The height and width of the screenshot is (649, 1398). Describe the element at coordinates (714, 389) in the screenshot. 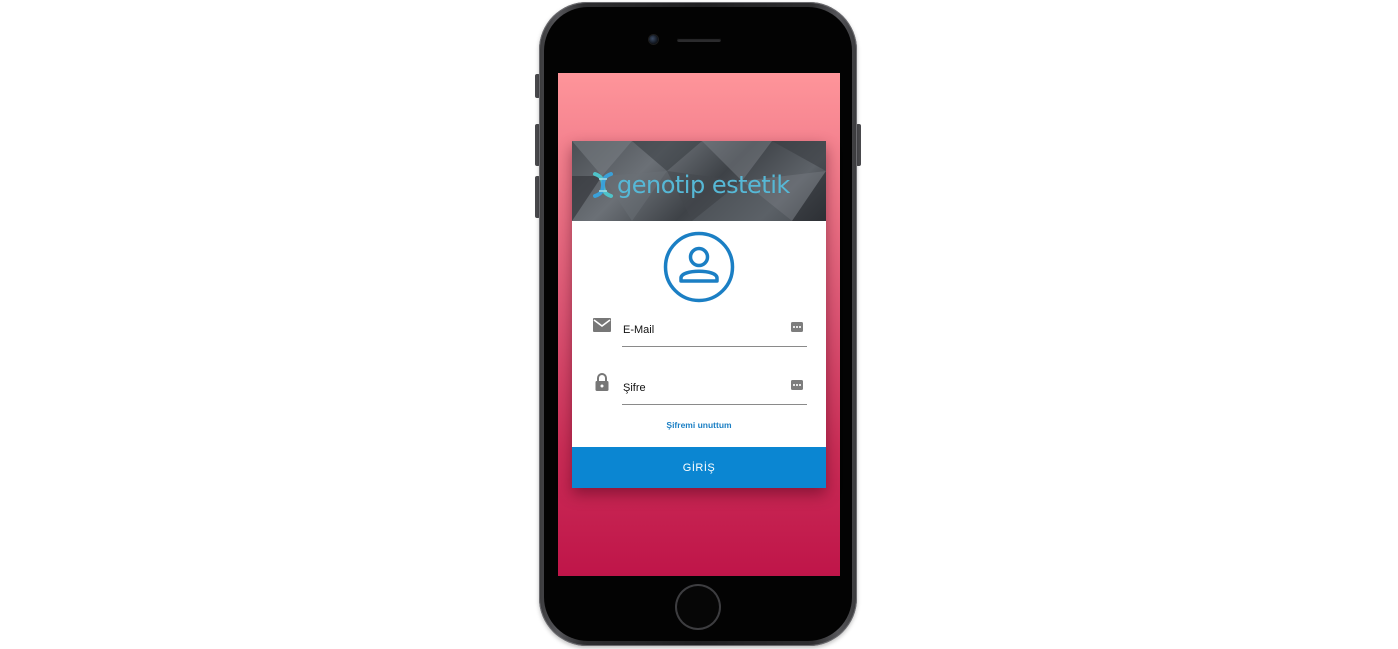

I see `password-field: Şifre` at that location.